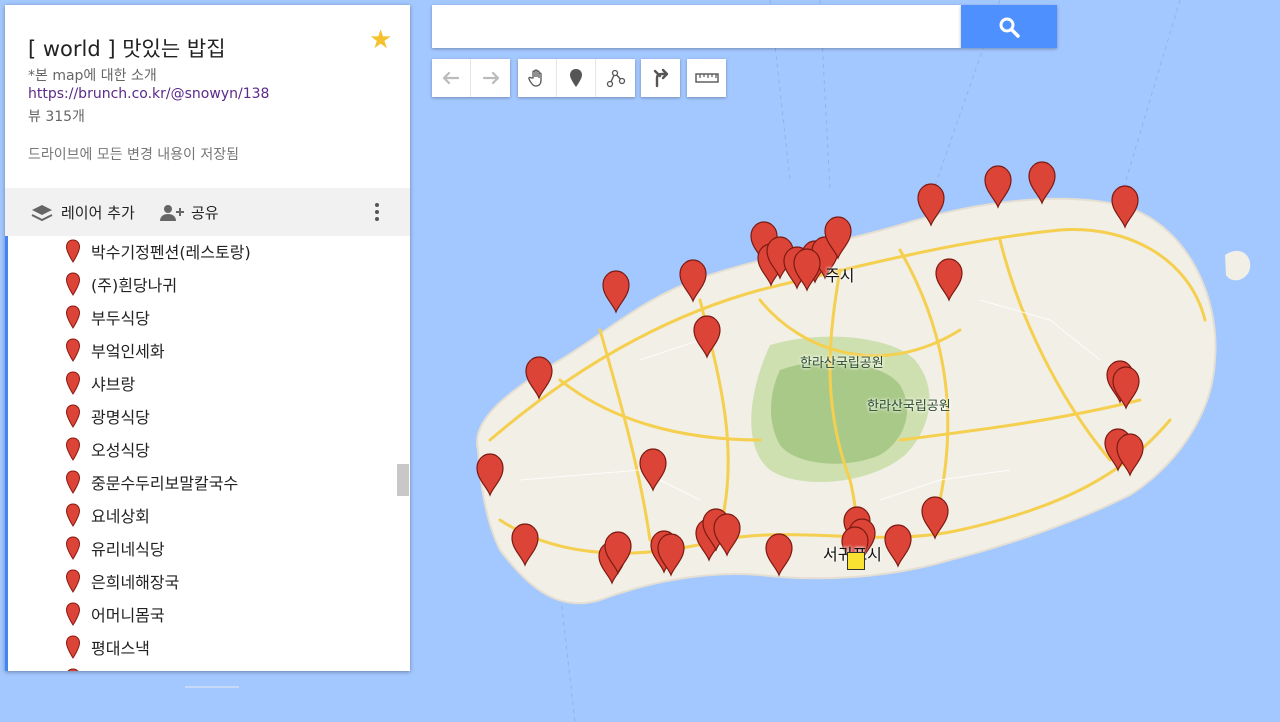 The image size is (1280, 722). I want to click on list-item: 어머니몸국, so click(115, 614).